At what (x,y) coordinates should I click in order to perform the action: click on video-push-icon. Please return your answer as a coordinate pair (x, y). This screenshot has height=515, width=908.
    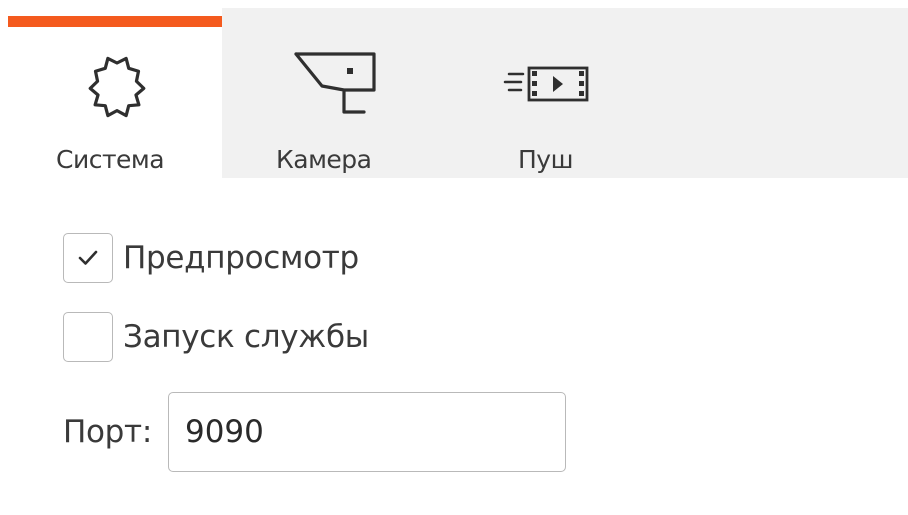
    Looking at the image, I should click on (546, 84).